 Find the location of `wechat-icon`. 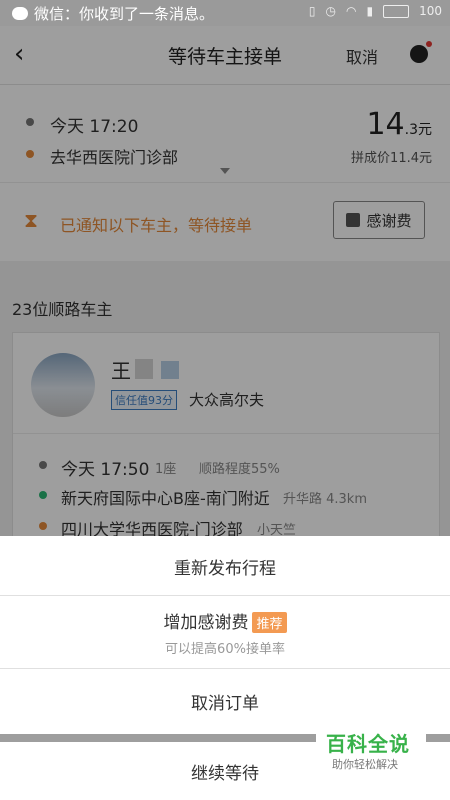

wechat-icon is located at coordinates (20, 13).